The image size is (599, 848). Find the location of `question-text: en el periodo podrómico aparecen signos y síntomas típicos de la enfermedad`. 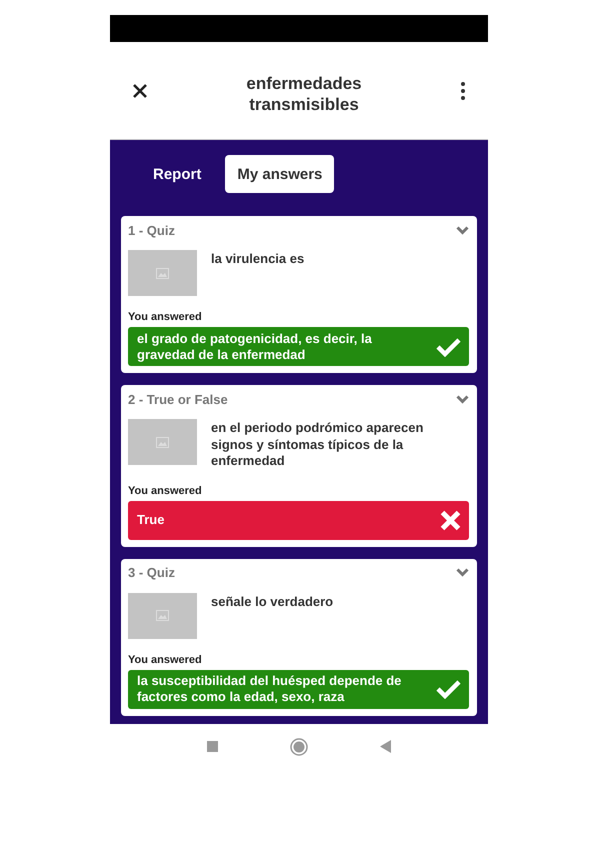

question-text: en el periodo podrómico aparecen signos y síntomas típicos de la enfermedad is located at coordinates (317, 444).